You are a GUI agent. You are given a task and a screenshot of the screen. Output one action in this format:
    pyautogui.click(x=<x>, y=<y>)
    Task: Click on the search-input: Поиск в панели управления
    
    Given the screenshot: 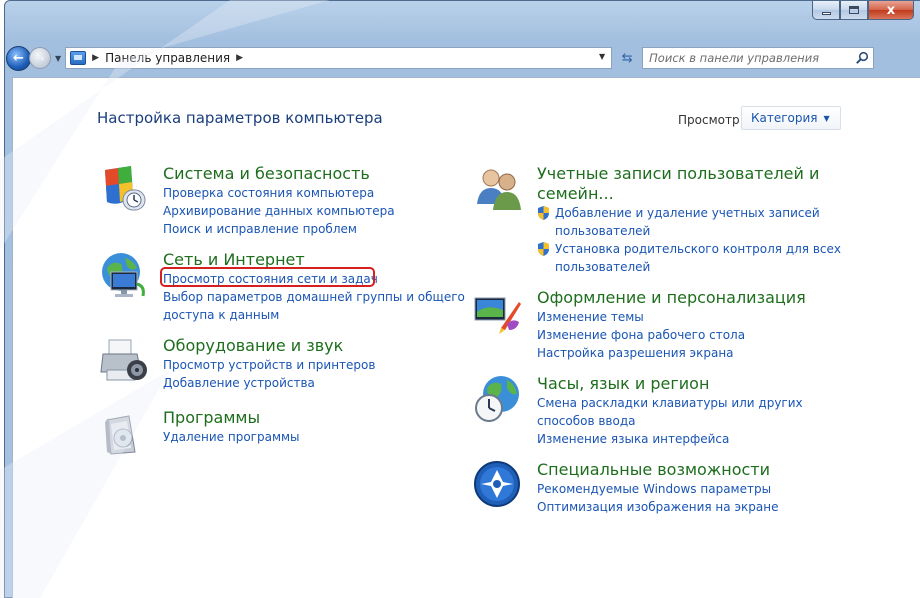 What is the action you would take?
    pyautogui.click(x=758, y=58)
    